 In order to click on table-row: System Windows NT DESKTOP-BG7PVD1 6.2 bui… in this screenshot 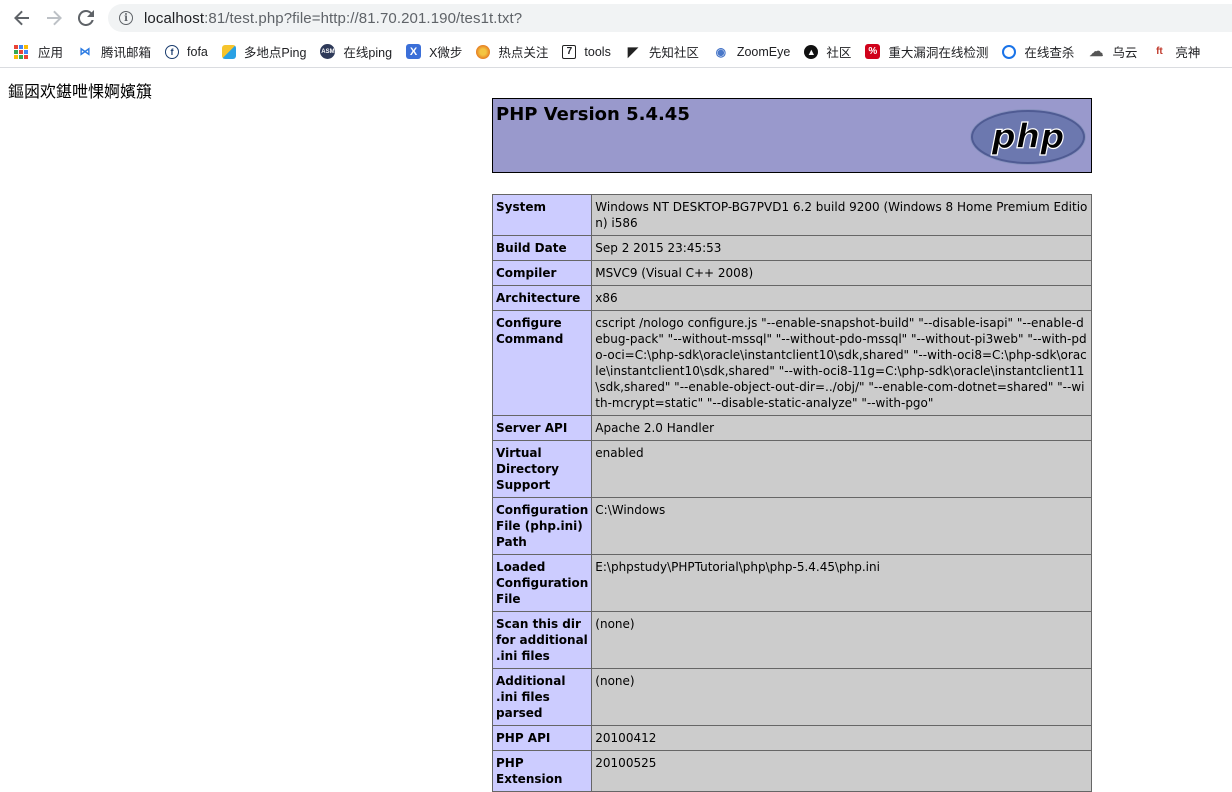, I will do `click(791, 215)`.